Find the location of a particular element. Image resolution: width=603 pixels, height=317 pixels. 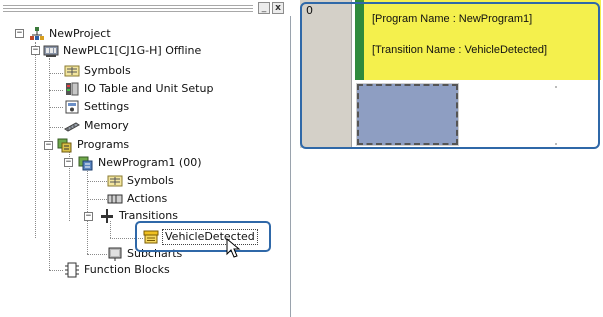

pane-titlebar: _ x is located at coordinates (145, 8).